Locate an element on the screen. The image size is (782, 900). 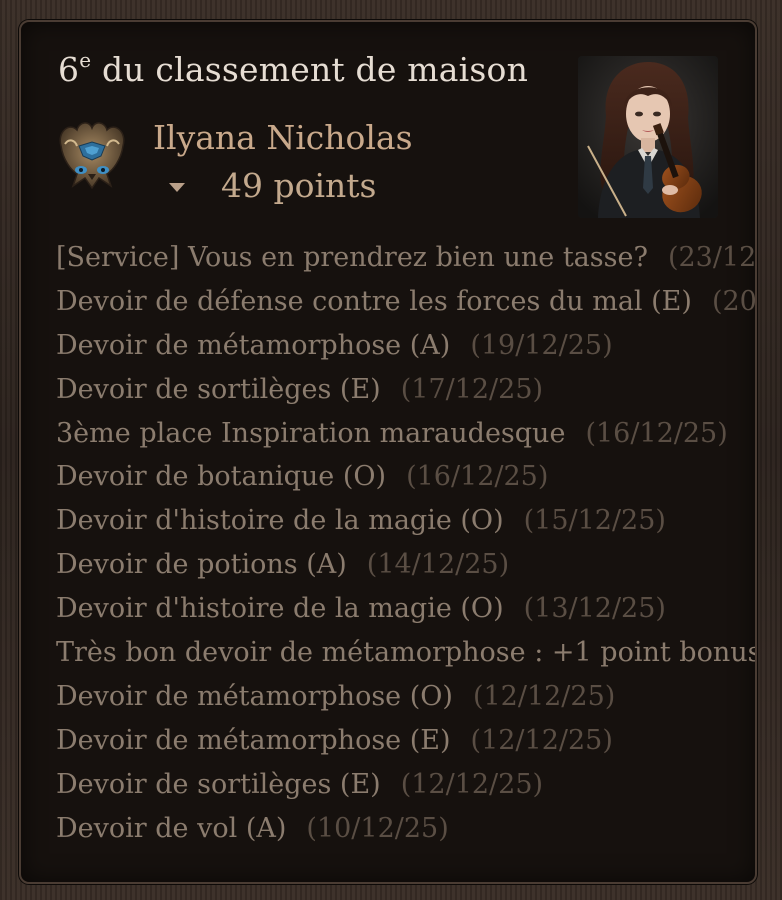
rank-text: du classement de maison is located at coordinates (315, 69).